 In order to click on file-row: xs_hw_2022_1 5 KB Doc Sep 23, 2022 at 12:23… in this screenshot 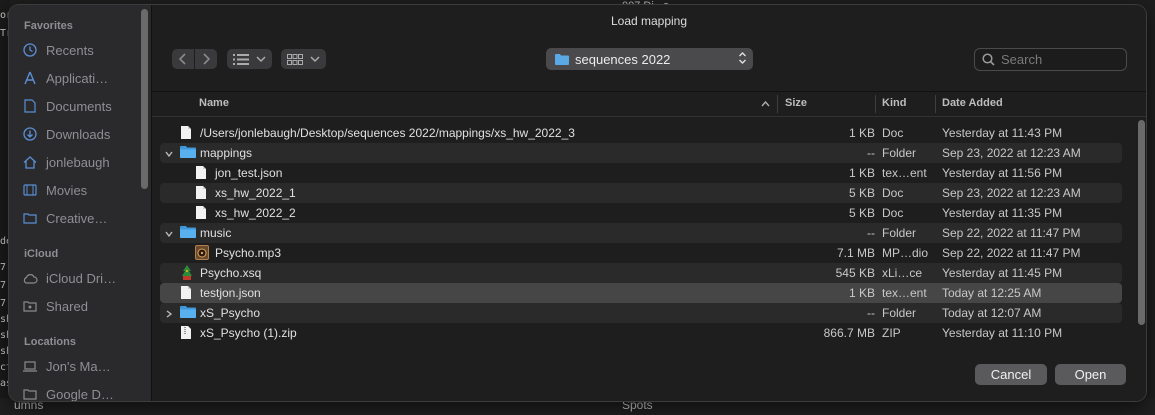, I will do `click(641, 193)`.